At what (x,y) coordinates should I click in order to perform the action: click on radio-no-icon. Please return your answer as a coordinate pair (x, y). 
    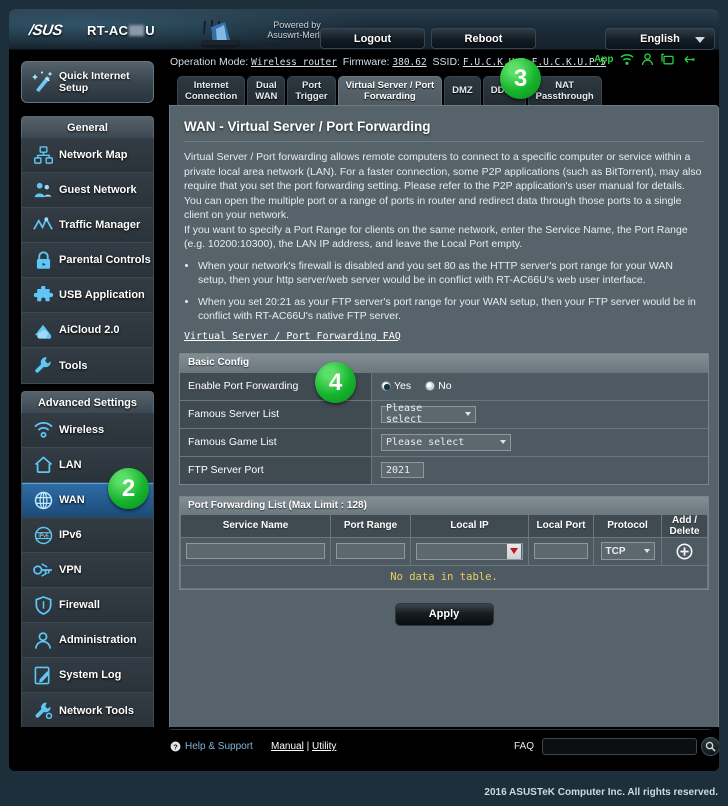
    Looking at the image, I should click on (430, 386).